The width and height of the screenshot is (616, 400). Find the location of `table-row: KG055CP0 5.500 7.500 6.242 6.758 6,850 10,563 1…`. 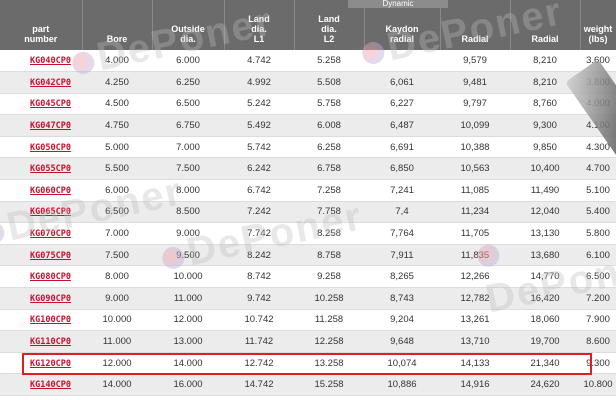

table-row: KG055CP0 5.500 7.500 6.242 6.758 6,850 10,563 1… is located at coordinates (308, 169).